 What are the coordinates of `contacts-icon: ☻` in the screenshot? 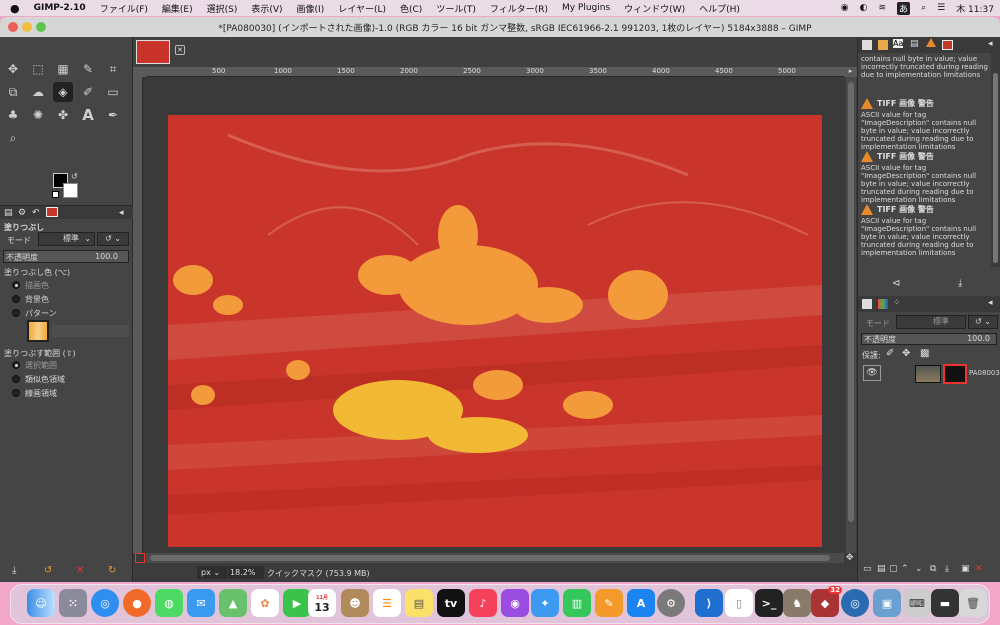 It's located at (355, 603).